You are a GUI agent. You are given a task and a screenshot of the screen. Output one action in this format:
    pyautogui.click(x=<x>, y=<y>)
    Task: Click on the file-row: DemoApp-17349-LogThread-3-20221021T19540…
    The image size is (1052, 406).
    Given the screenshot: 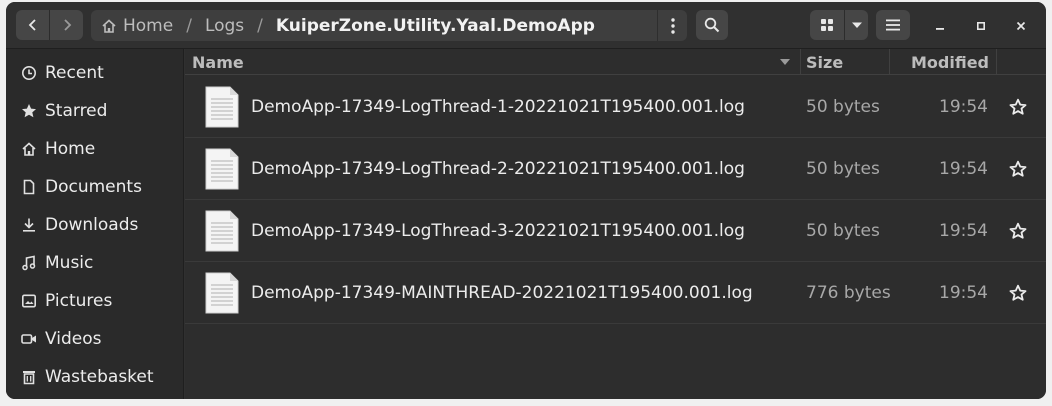 What is the action you would take?
    pyautogui.click(x=615, y=231)
    